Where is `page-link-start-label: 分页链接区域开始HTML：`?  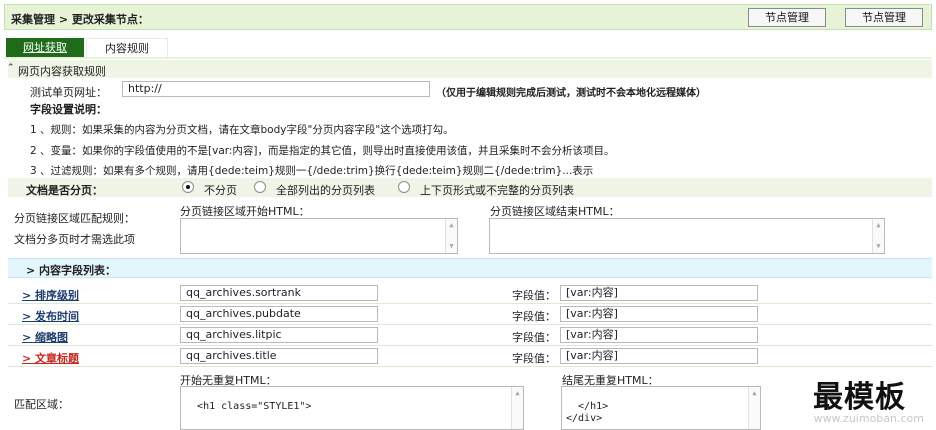 page-link-start-label: 分页链接区域开始HTML： is located at coordinates (245, 211).